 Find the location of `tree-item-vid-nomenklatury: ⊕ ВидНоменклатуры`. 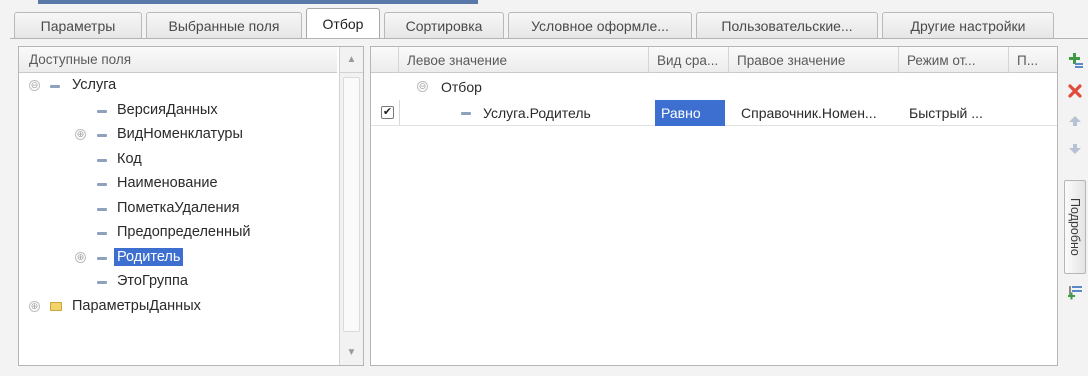

tree-item-vid-nomenklatury: ⊕ ВидНоменклатуры is located at coordinates (179, 135).